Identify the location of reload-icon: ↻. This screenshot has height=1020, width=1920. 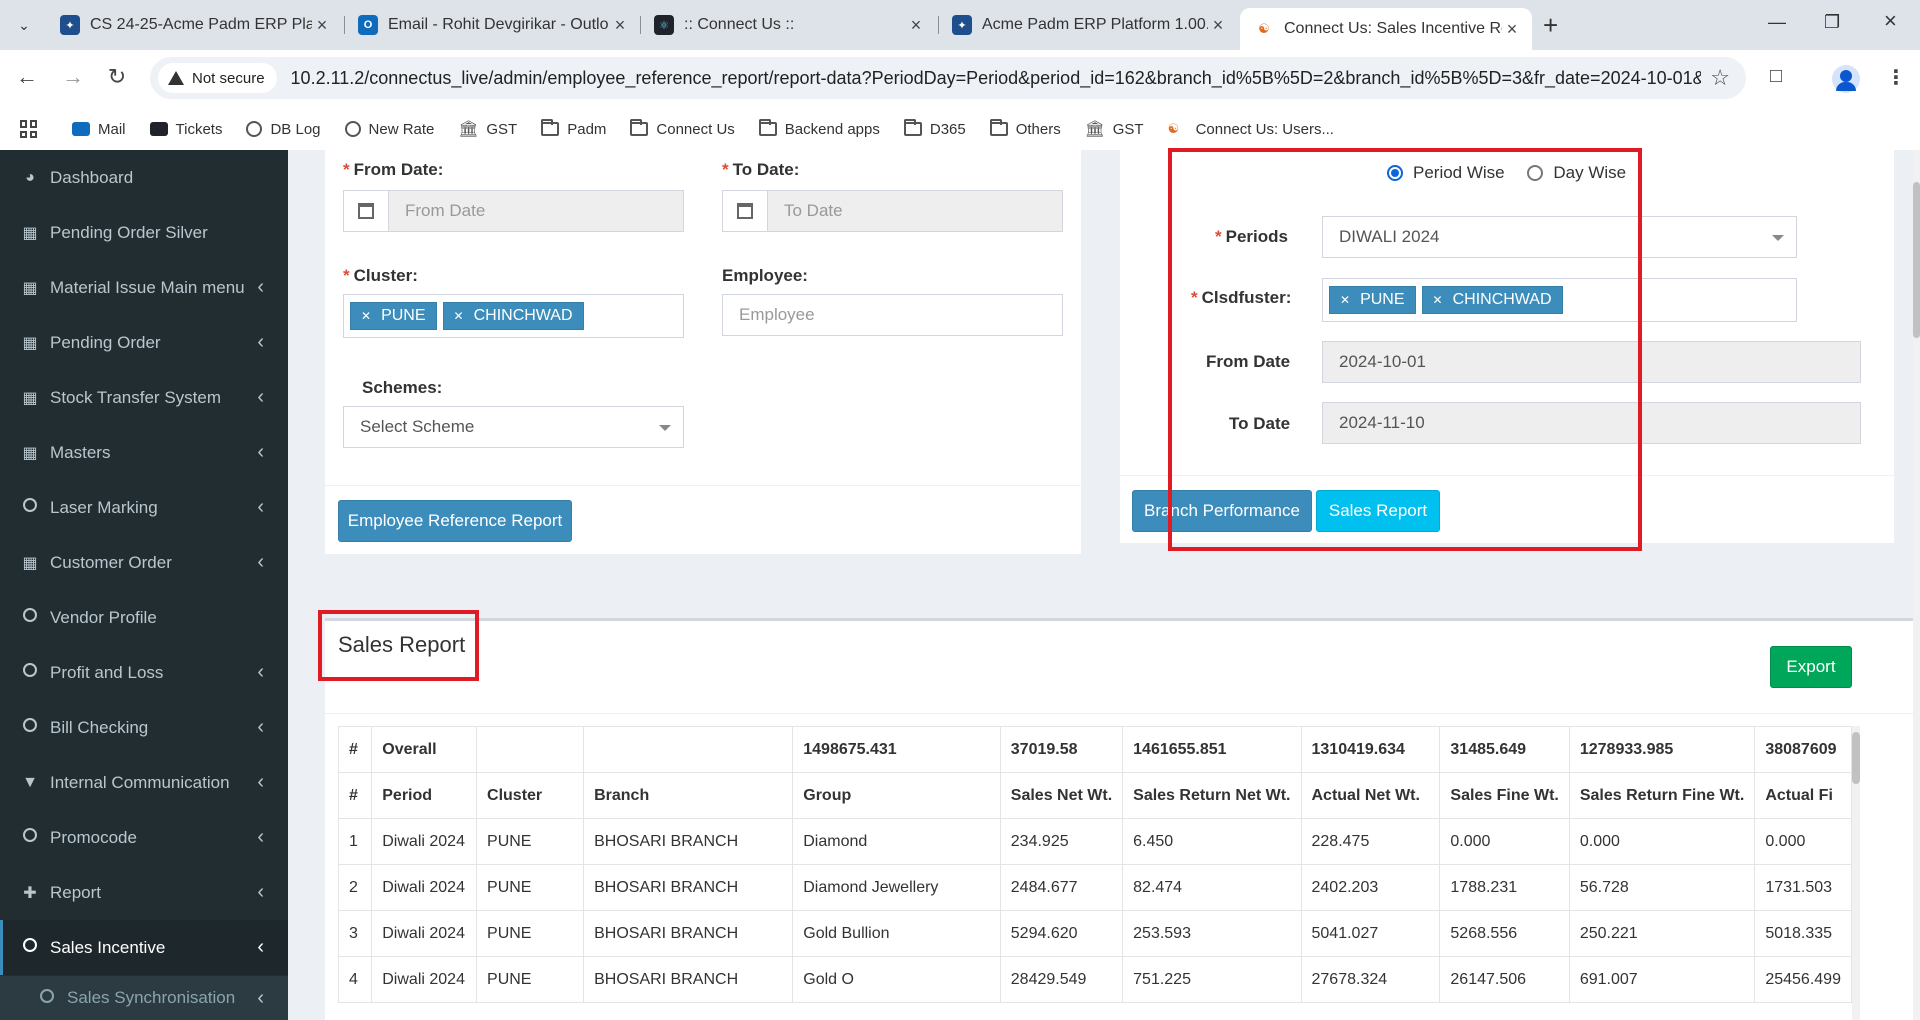
(117, 77).